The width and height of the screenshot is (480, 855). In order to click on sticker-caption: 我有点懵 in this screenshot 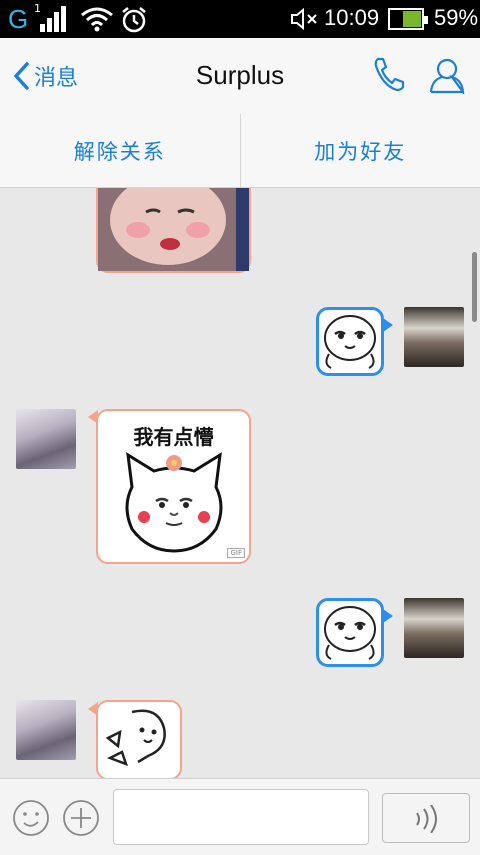, I will do `click(173, 435)`.